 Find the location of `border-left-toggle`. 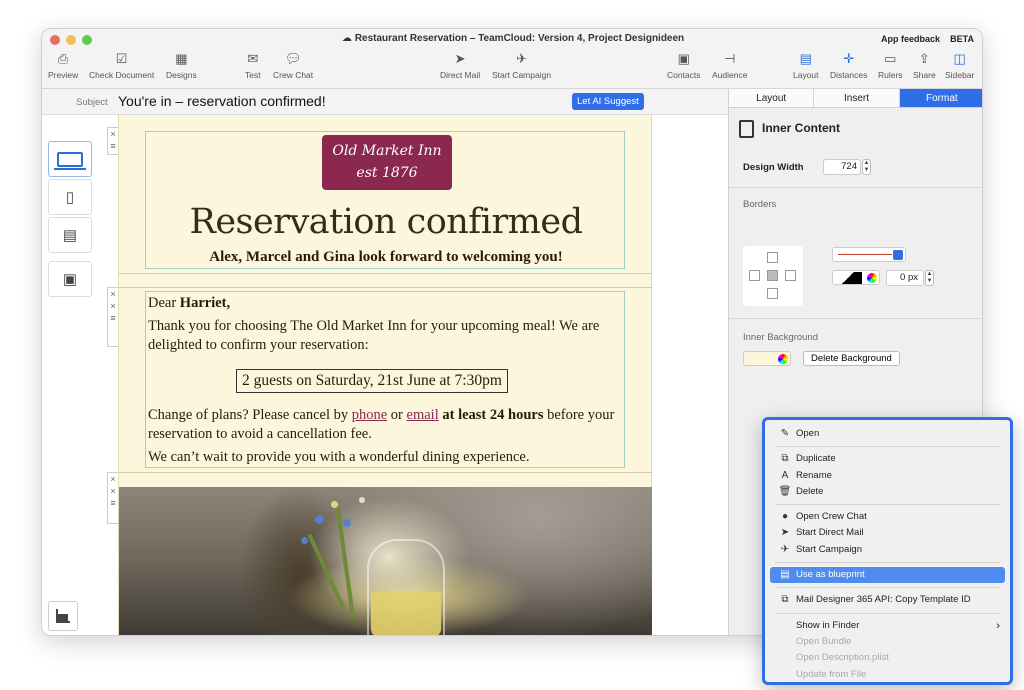

border-left-toggle is located at coordinates (754, 275).